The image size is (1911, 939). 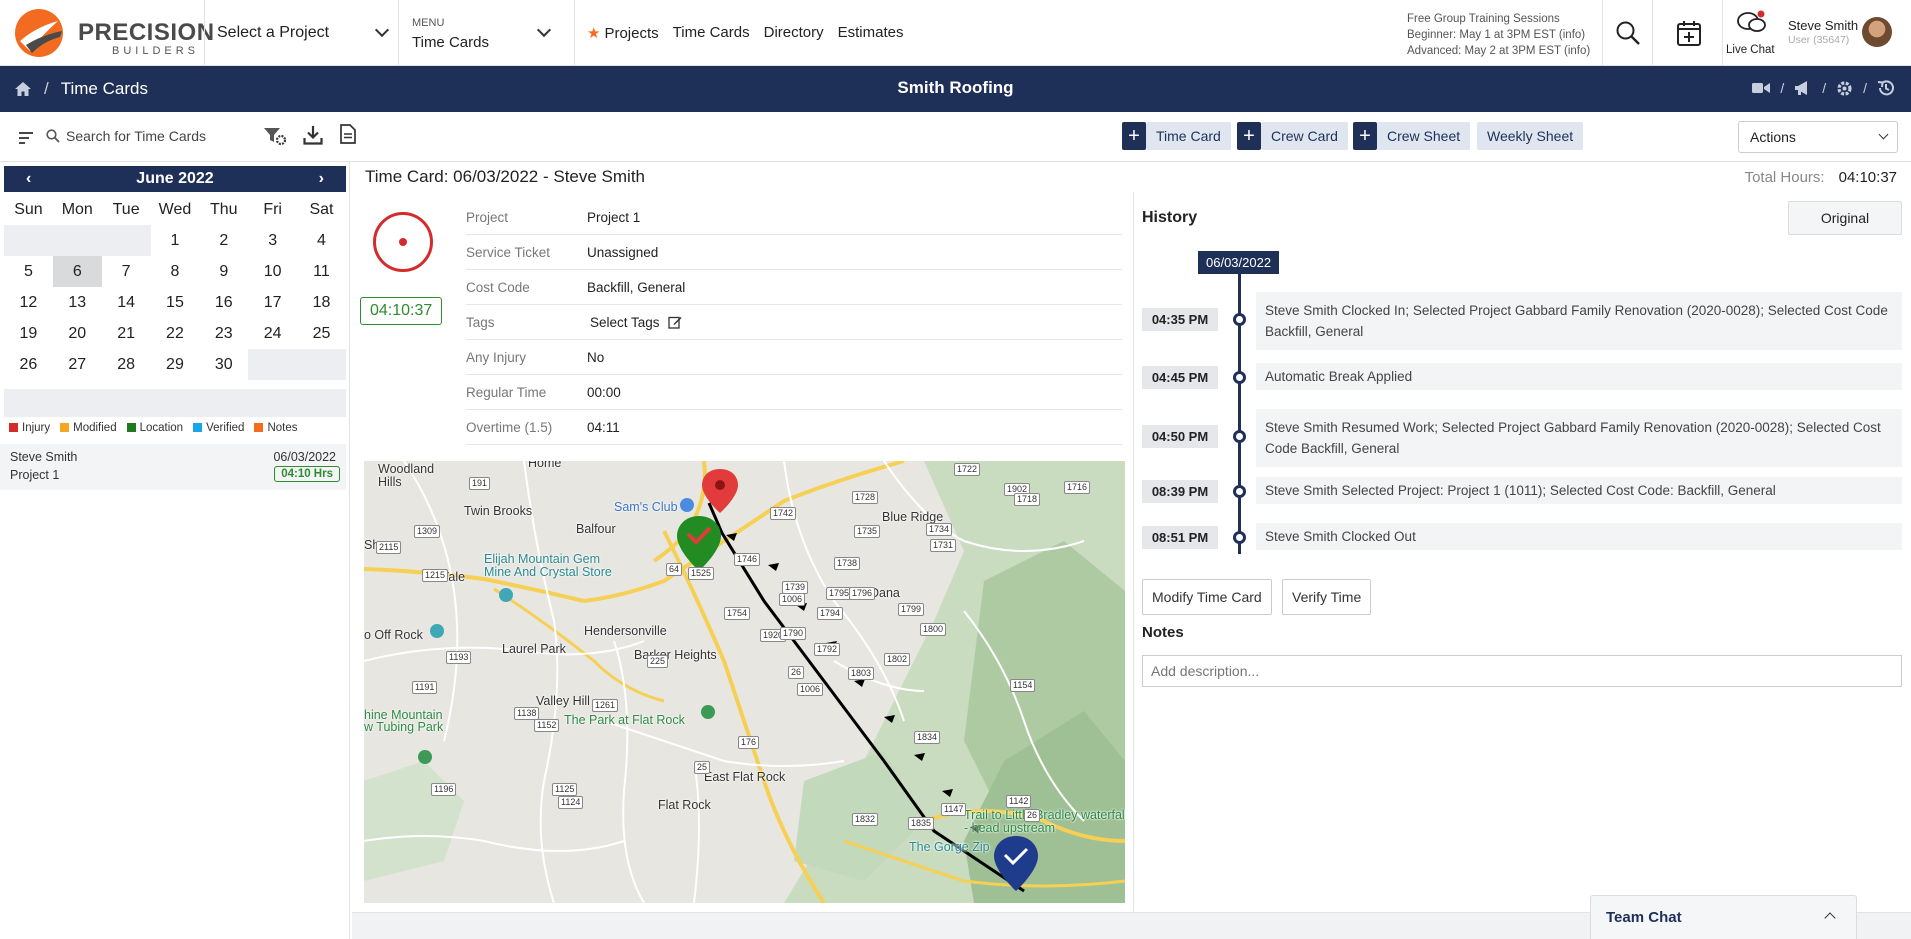 I want to click on calendar-day: 24, so click(x=272, y=333).